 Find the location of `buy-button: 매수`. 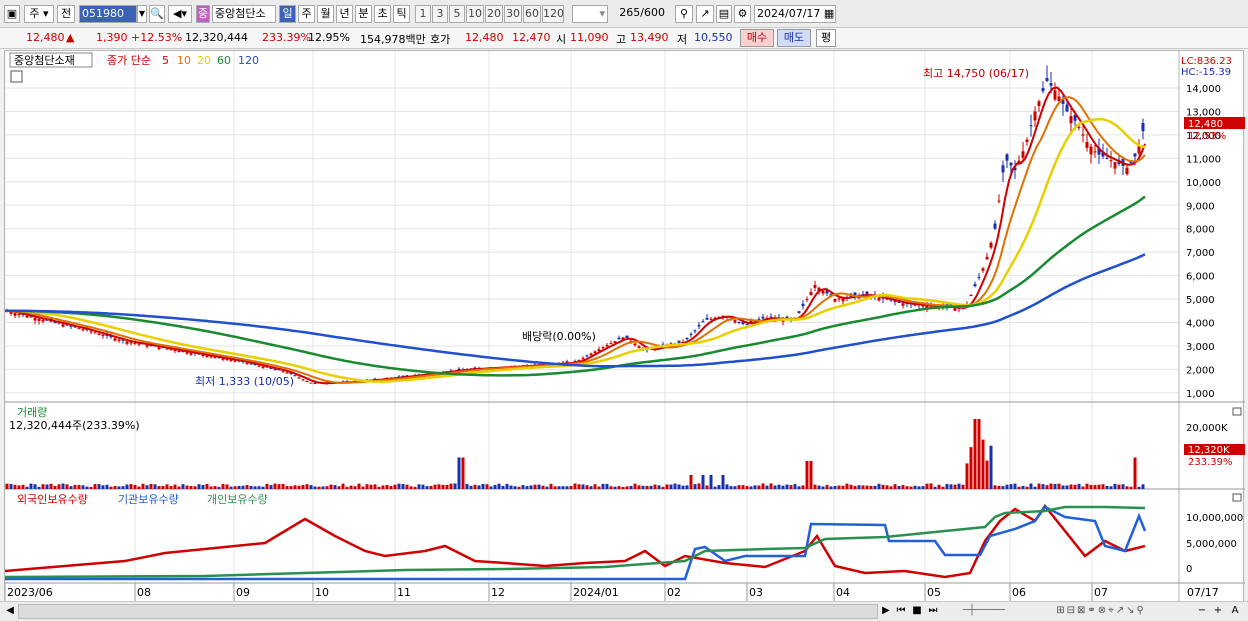

buy-button: 매수 is located at coordinates (757, 38).